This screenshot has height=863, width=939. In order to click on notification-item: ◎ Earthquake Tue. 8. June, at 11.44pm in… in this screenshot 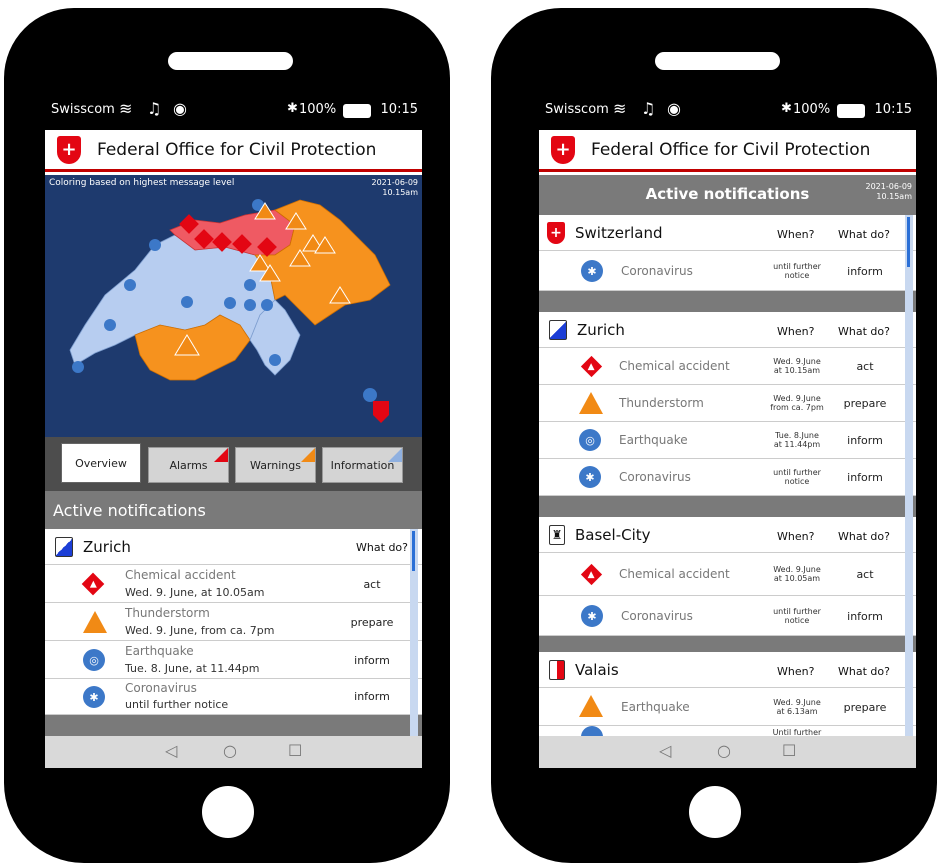, I will do `click(233, 660)`.